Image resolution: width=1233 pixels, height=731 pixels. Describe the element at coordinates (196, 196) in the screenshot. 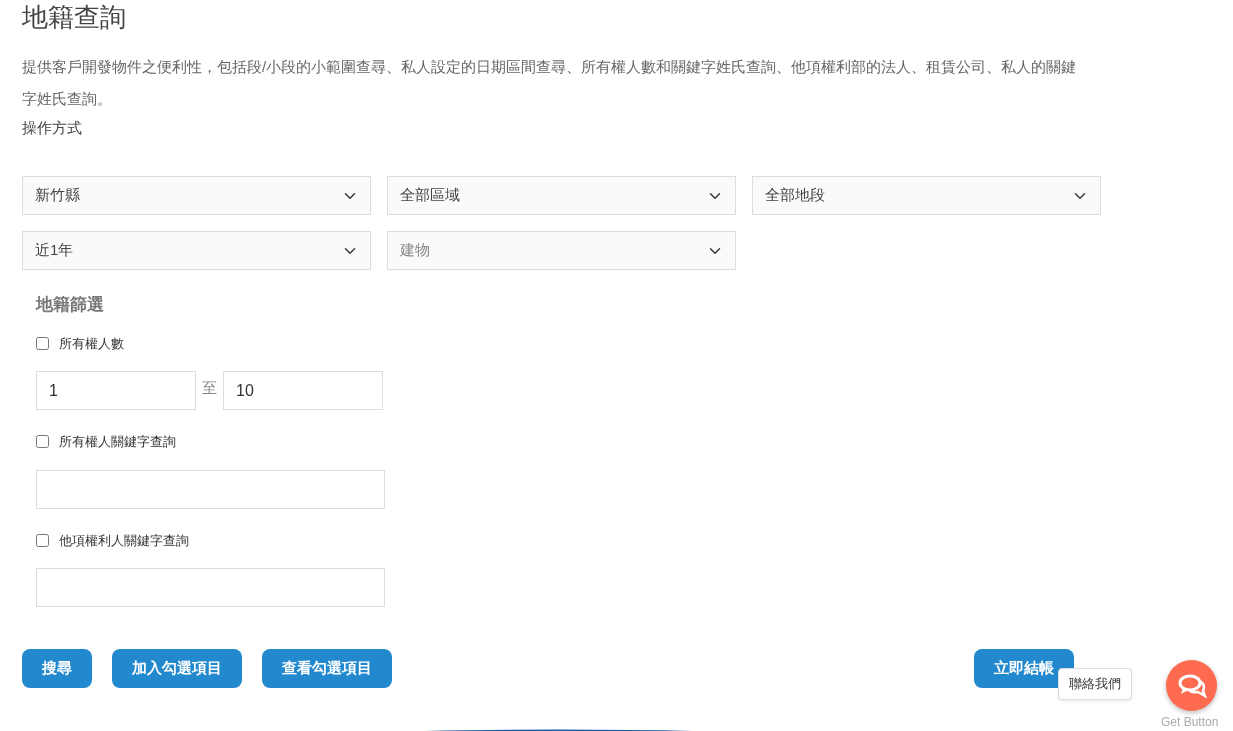

I see `dropdown-select: 新竹縣` at that location.